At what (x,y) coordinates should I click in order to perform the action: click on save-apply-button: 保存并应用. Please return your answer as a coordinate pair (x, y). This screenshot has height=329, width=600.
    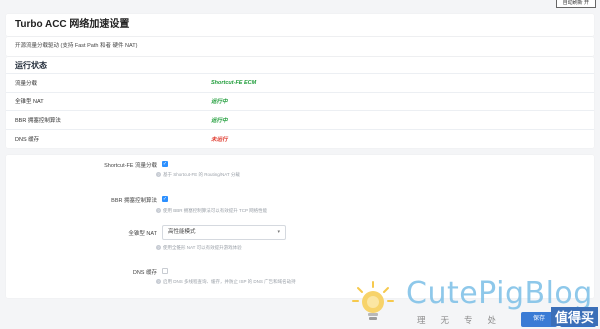
    Looking at the image, I should click on (578, 319).